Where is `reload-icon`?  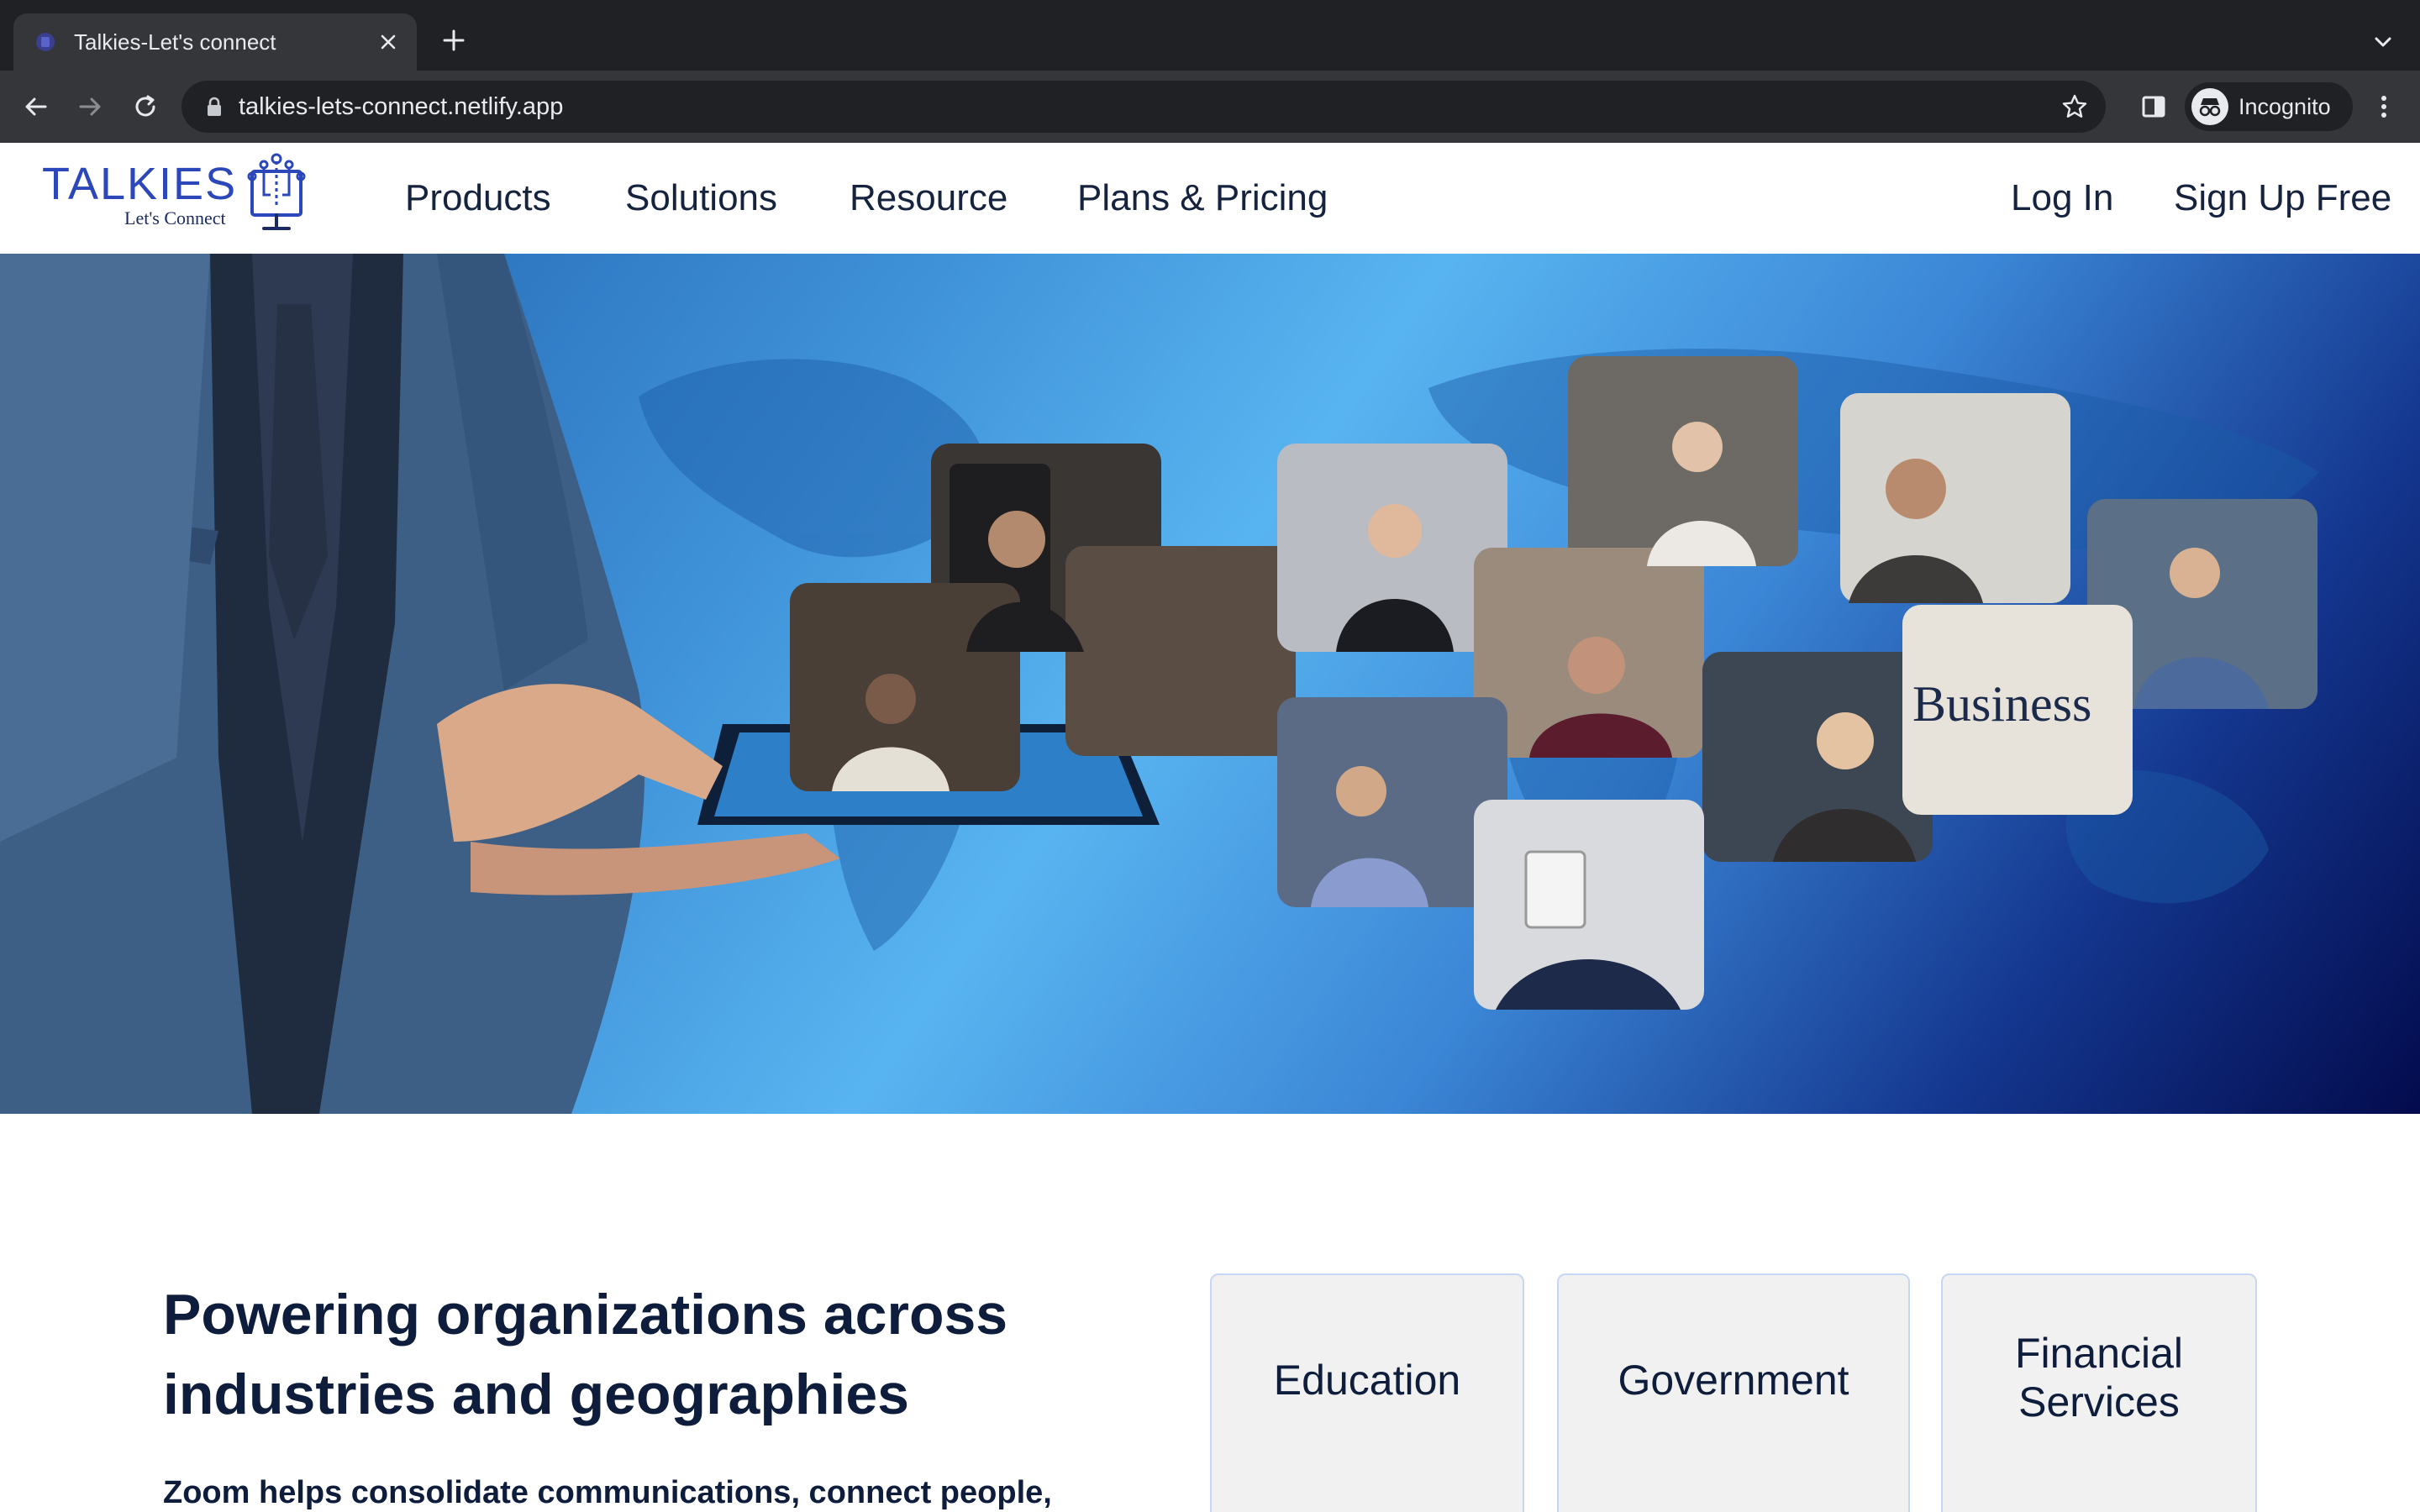 reload-icon is located at coordinates (146, 106).